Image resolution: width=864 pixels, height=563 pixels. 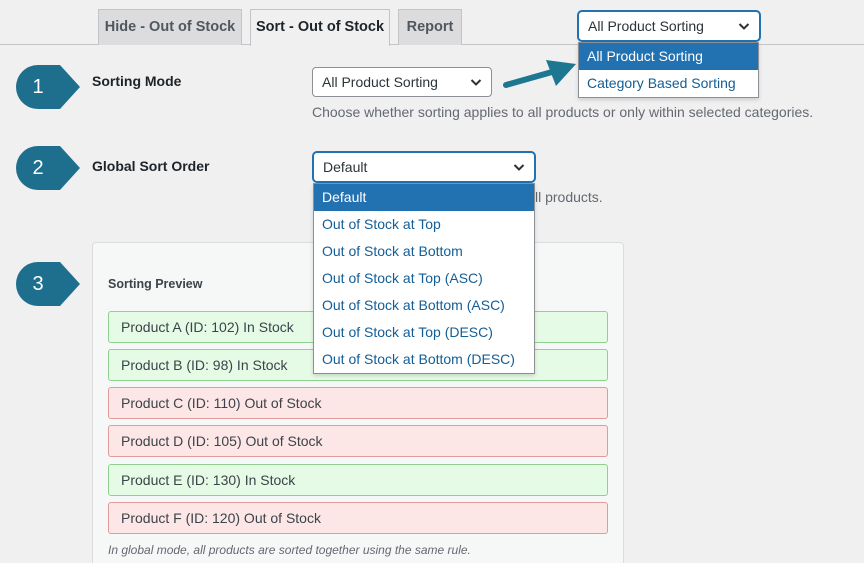 I want to click on sorting-mode-select-value: All Product Sorting, so click(x=380, y=82).